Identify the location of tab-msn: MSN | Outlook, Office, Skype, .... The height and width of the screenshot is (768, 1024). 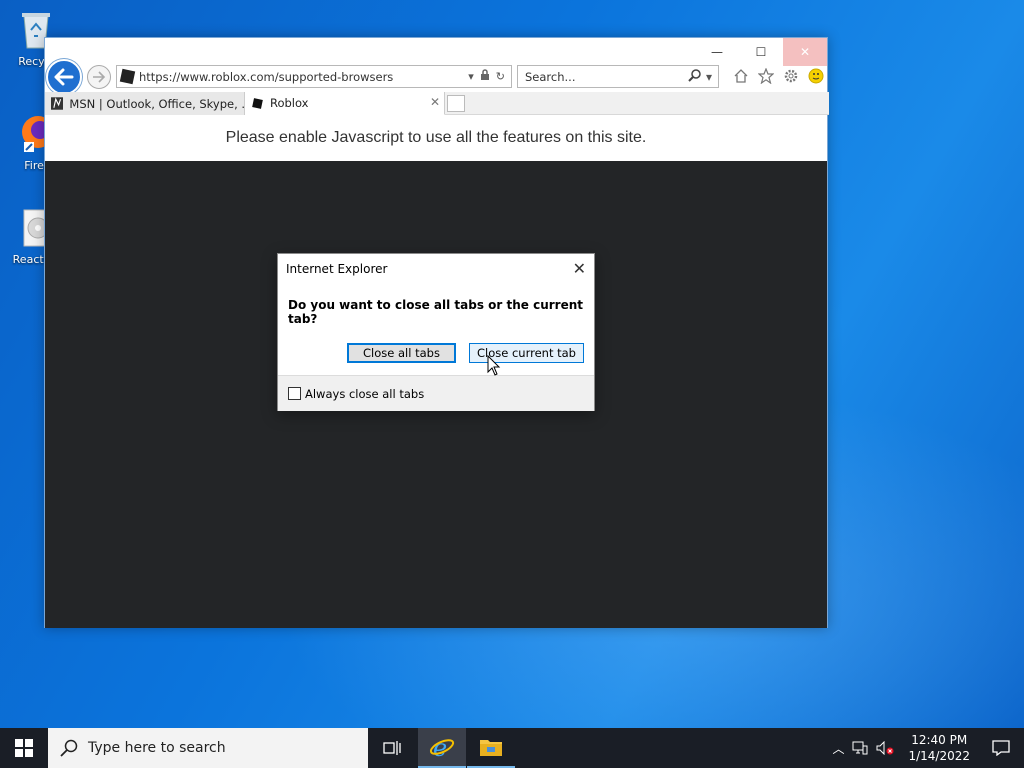
(145, 103).